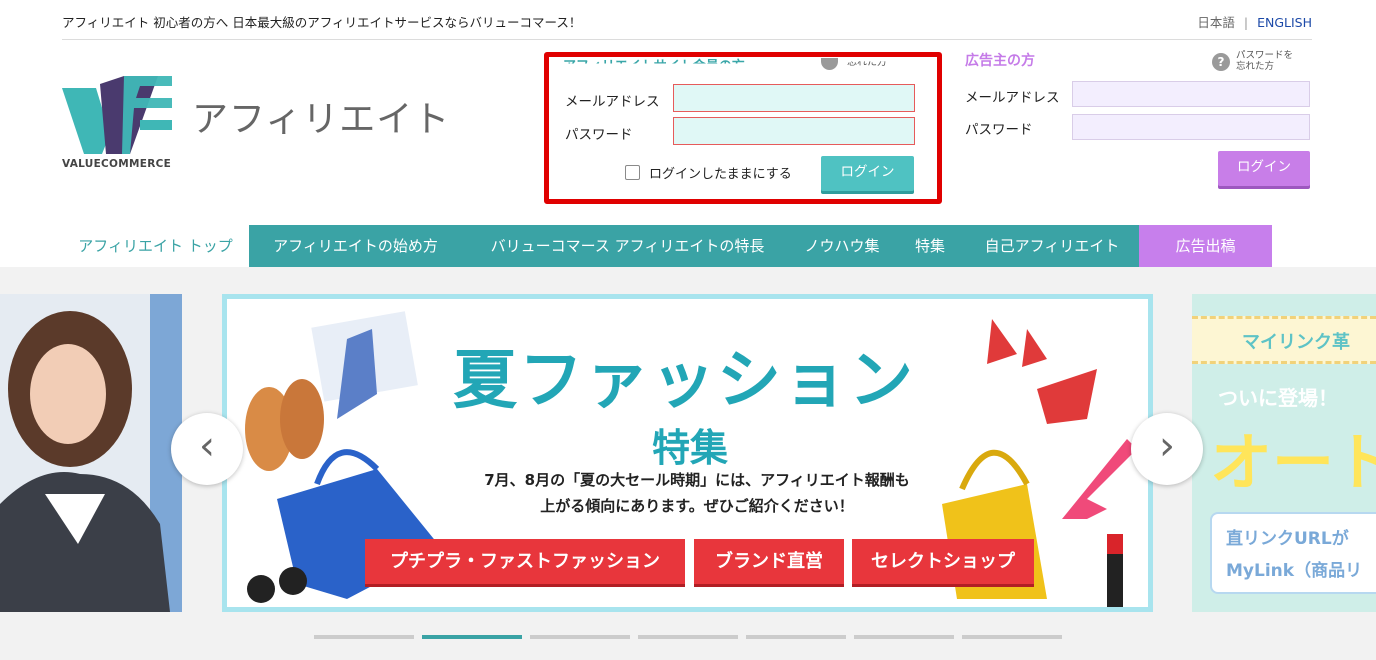  I want to click on forgot-password-line1: パスワードを, so click(1265, 55).